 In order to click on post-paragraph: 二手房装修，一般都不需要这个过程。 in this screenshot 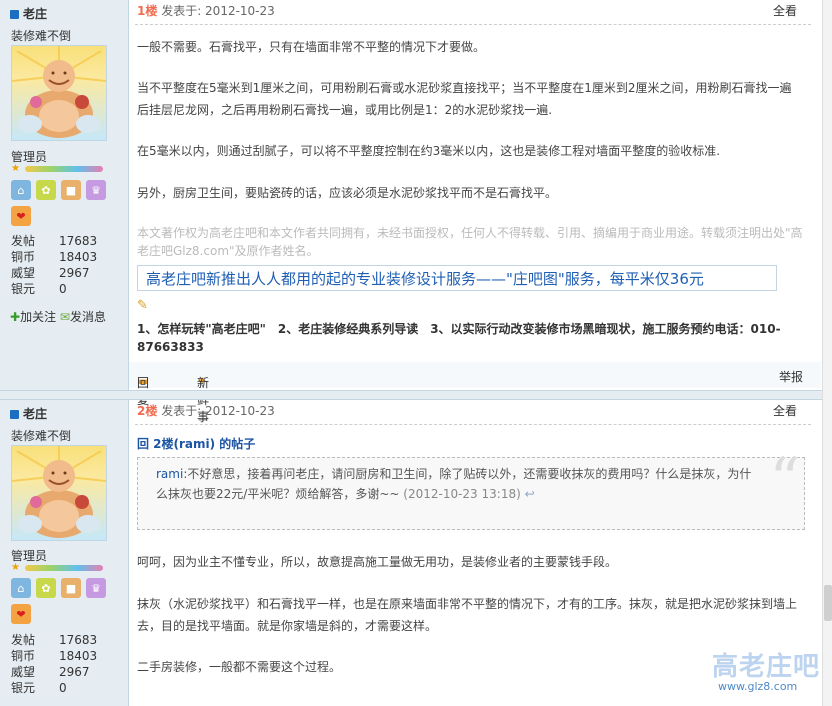, I will do `click(239, 667)`.